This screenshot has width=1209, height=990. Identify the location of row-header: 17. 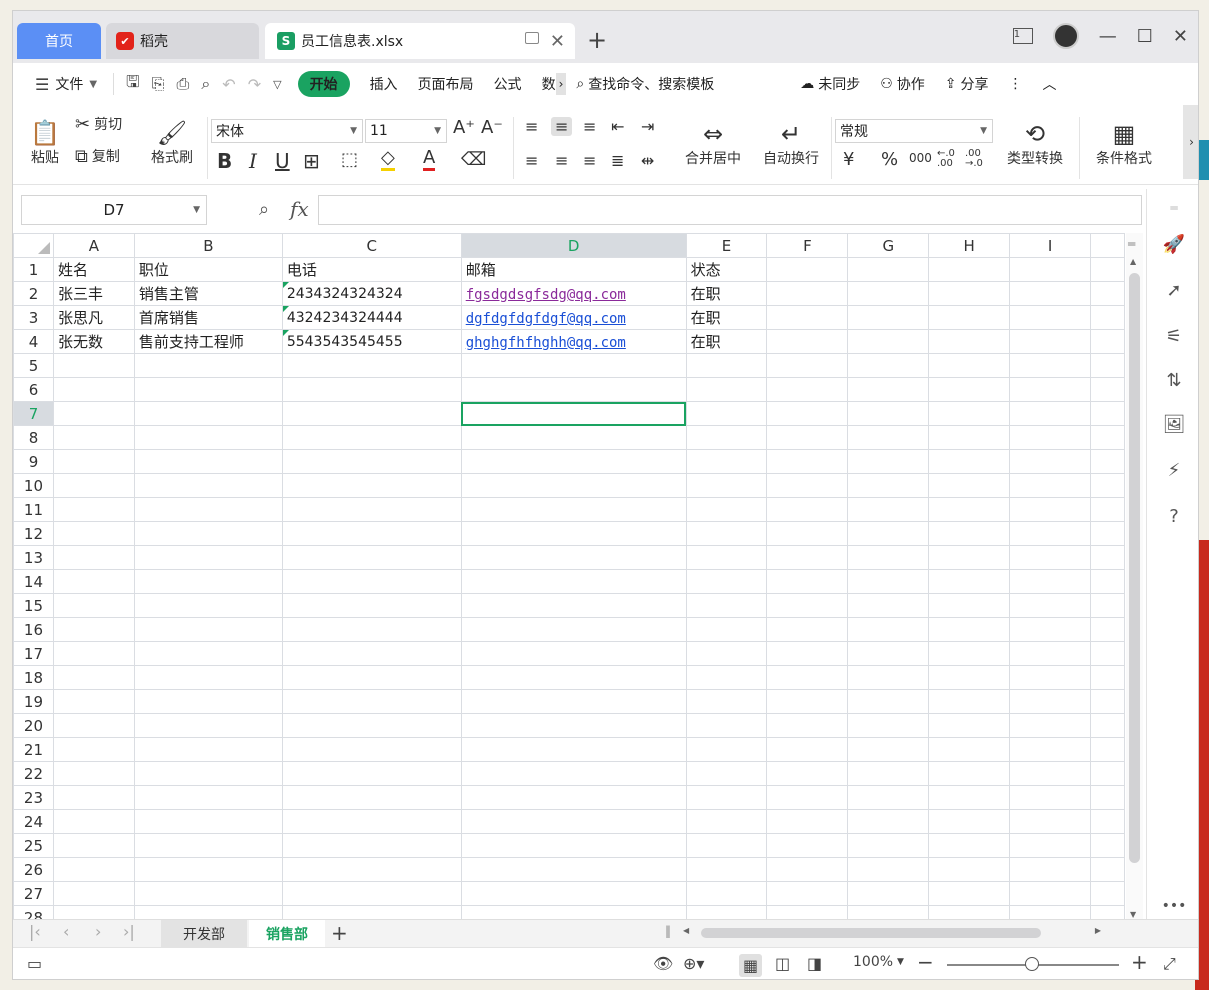
(33, 653).